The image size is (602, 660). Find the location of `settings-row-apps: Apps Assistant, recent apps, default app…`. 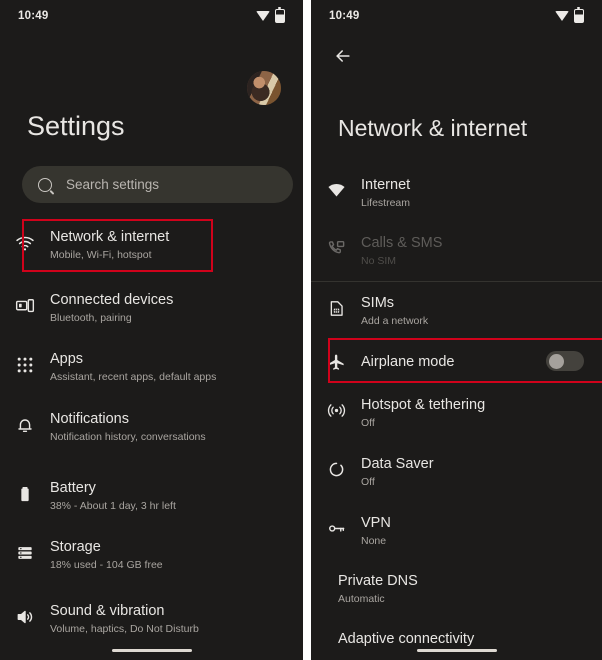

settings-row-apps: Apps Assistant, recent apps, default app… is located at coordinates (151, 367).